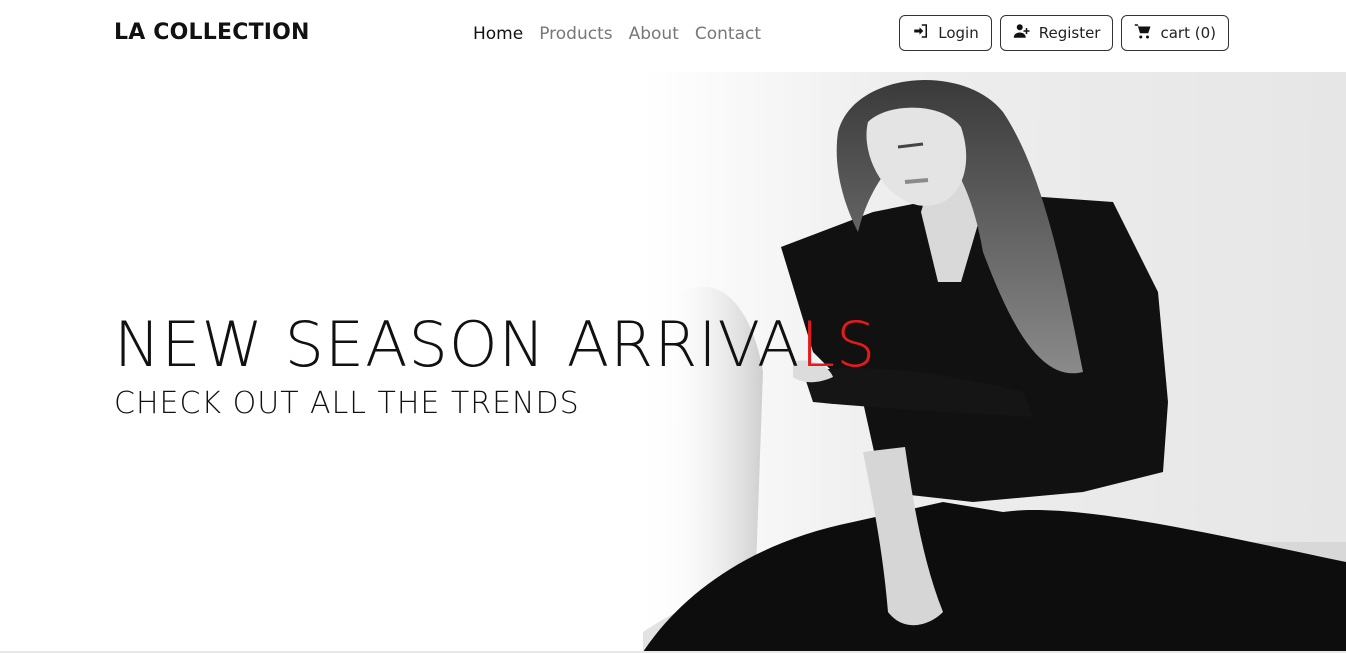  I want to click on nav-link-contact: Contact, so click(728, 34).